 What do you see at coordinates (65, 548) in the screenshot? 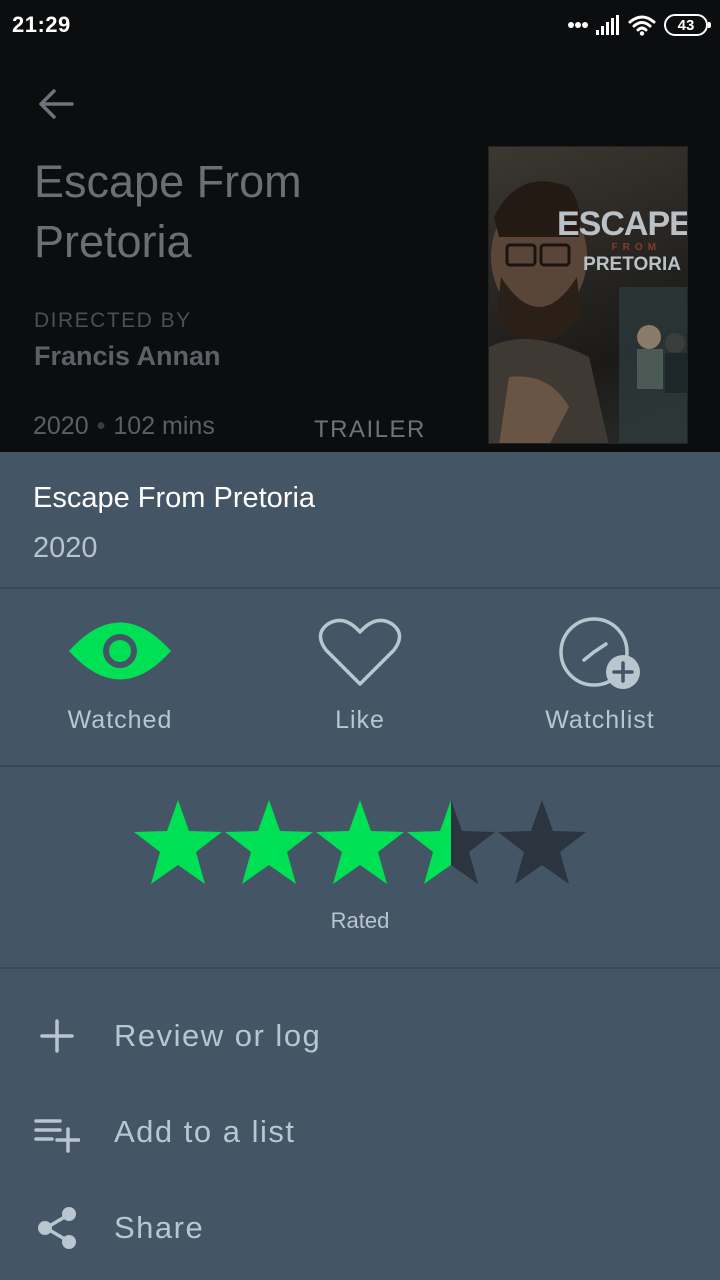
I see `sheet-film-year: 2020` at bounding box center [65, 548].